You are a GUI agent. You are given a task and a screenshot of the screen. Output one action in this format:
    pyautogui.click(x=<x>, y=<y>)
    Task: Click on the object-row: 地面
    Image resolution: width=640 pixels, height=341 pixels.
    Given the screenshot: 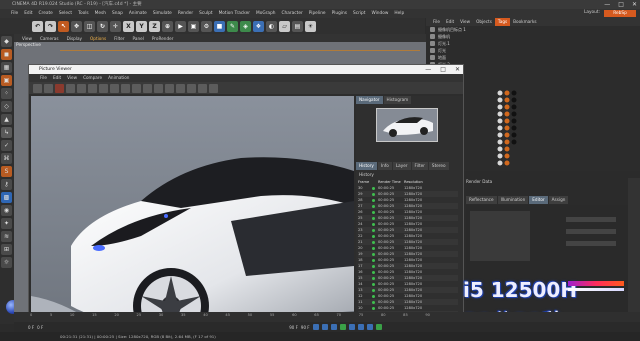 What is the action you would take?
    pyautogui.click(x=533, y=57)
    